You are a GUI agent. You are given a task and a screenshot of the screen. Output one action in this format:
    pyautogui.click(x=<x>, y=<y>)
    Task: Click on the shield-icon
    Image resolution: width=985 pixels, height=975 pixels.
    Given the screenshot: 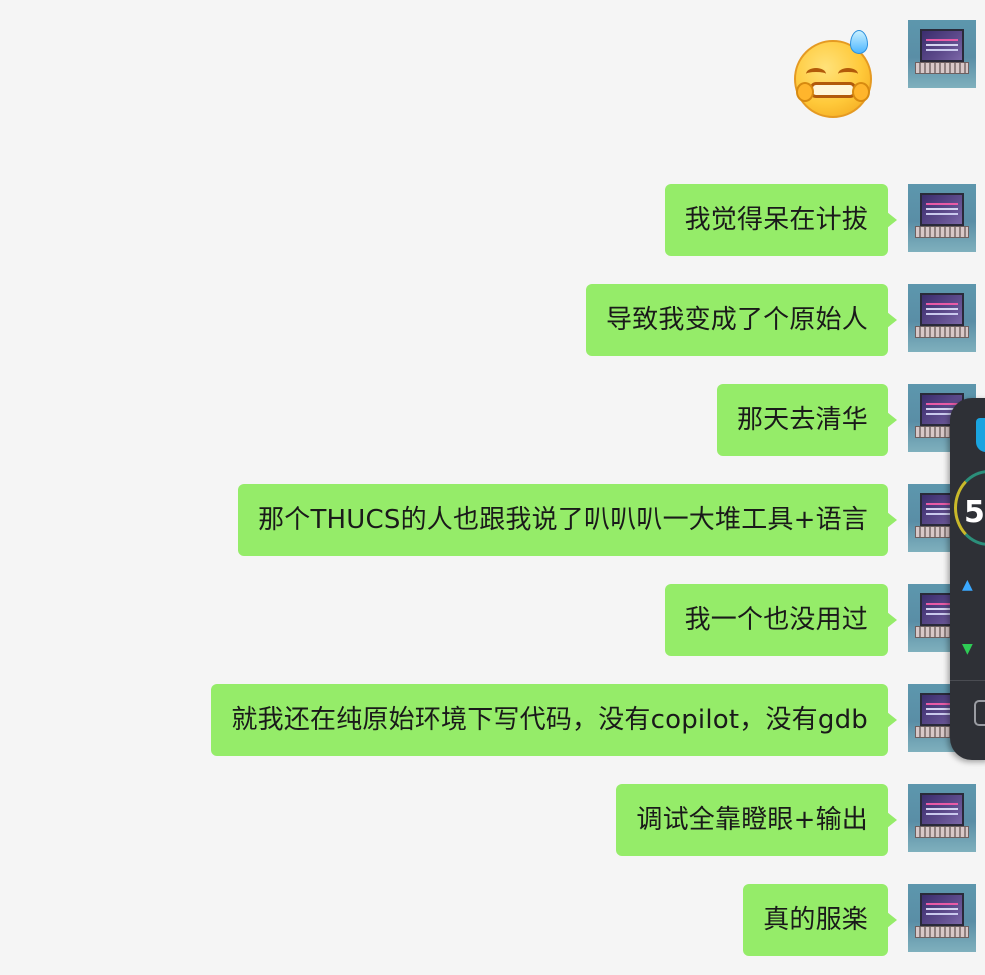 What is the action you would take?
    pyautogui.click(x=980, y=435)
    